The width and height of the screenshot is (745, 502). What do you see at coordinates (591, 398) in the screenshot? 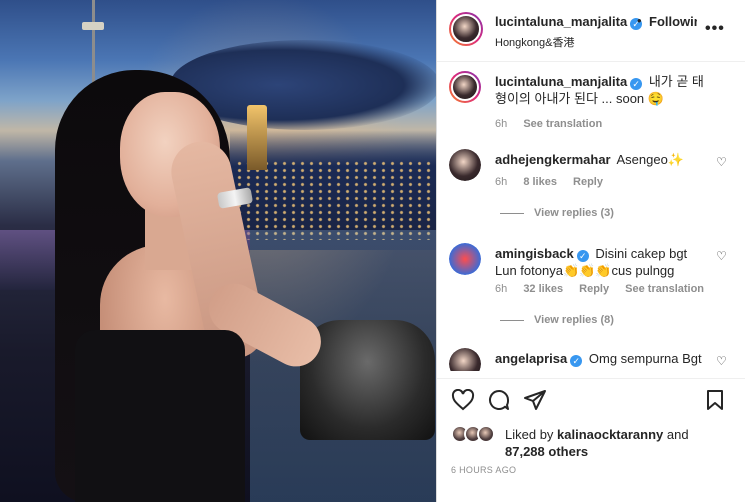
I see `action-bar` at bounding box center [591, 398].